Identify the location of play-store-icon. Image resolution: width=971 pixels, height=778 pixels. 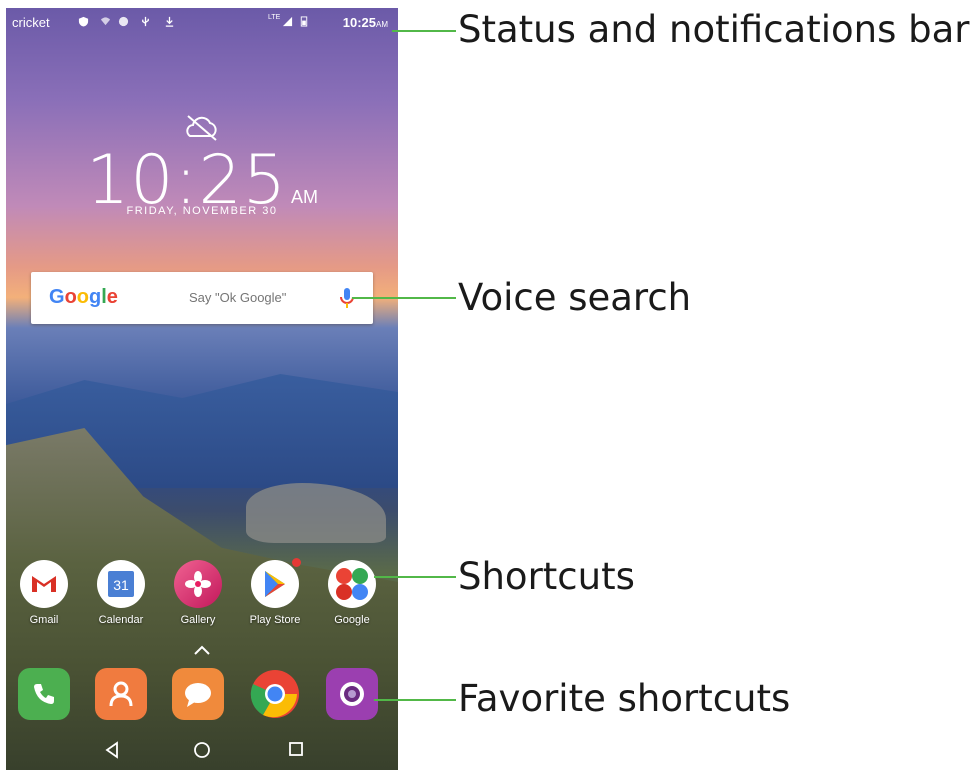
(276, 583).